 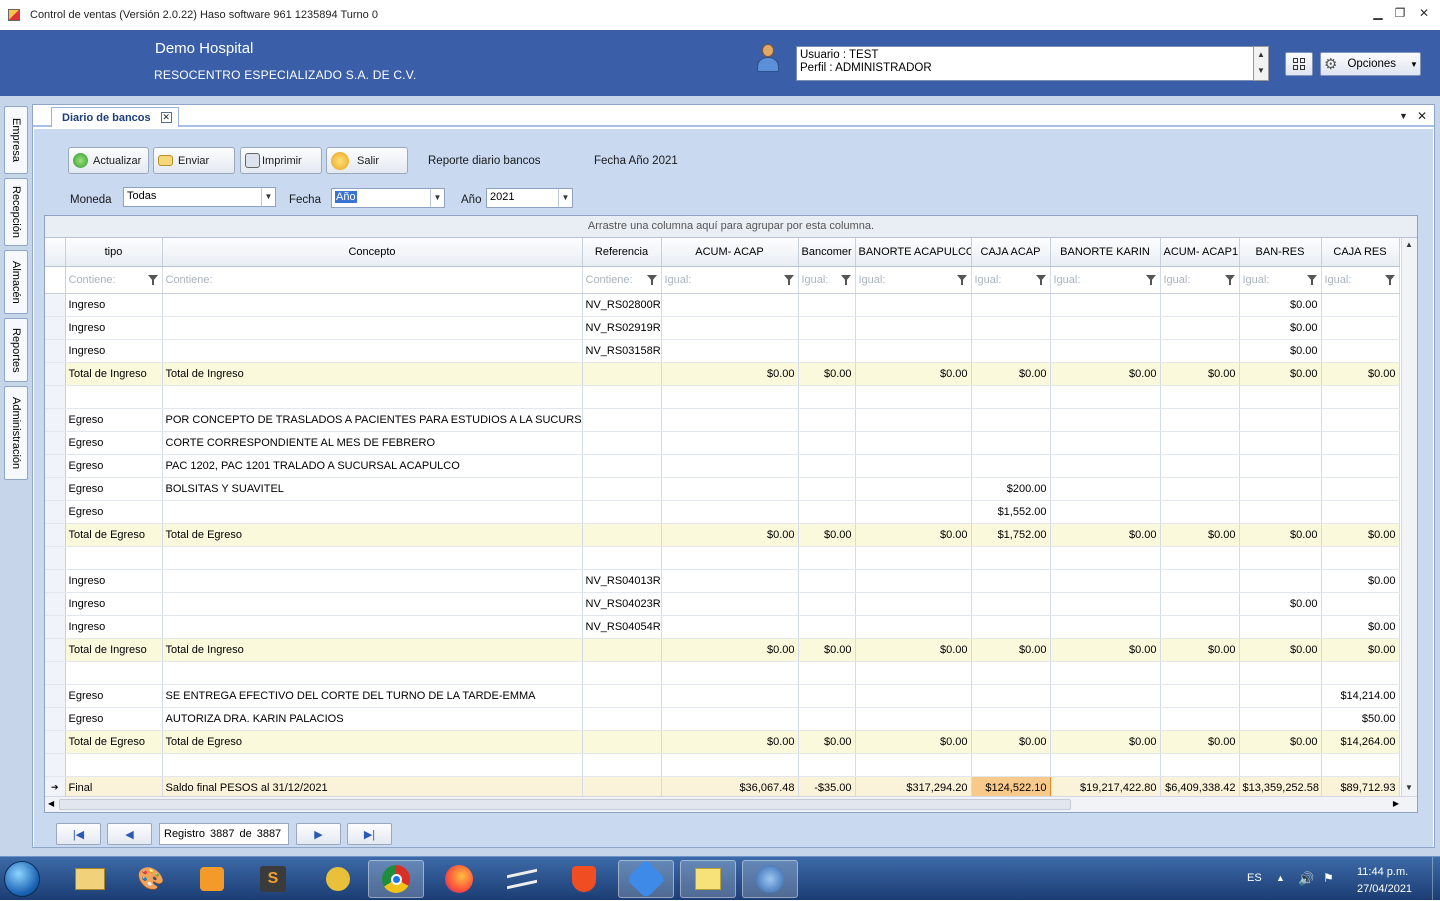 What do you see at coordinates (708, 879) in the screenshot?
I see `sticky-notes-icon` at bounding box center [708, 879].